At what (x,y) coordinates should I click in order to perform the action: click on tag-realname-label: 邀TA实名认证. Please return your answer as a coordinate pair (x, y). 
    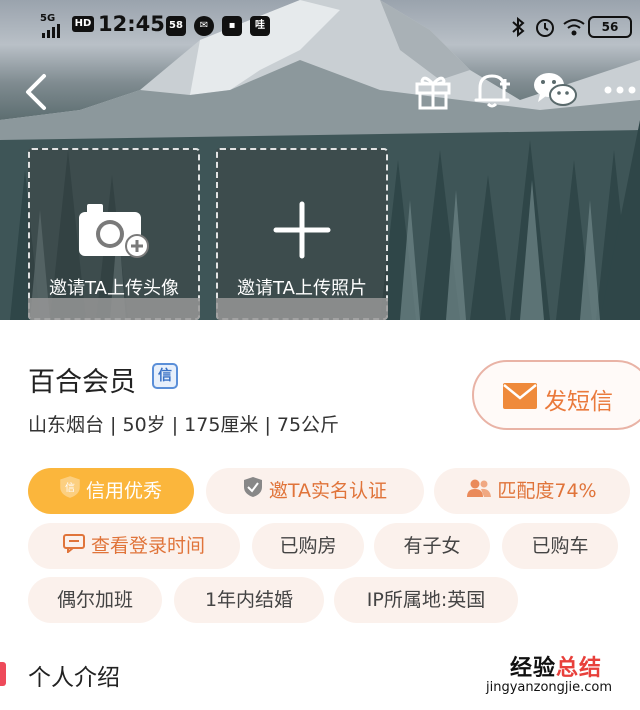
    Looking at the image, I should click on (328, 491).